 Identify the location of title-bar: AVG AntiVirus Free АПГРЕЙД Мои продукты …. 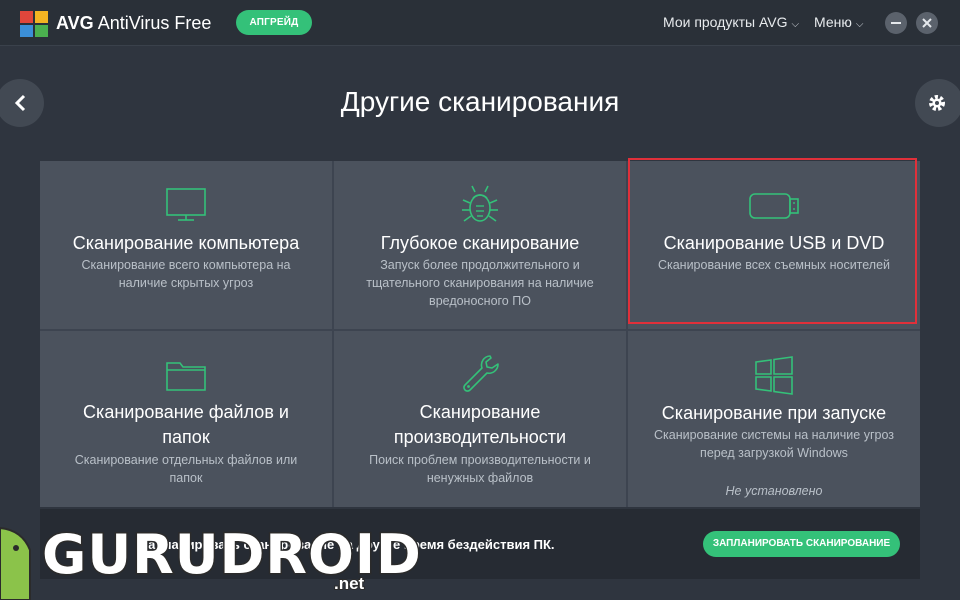
(480, 23).